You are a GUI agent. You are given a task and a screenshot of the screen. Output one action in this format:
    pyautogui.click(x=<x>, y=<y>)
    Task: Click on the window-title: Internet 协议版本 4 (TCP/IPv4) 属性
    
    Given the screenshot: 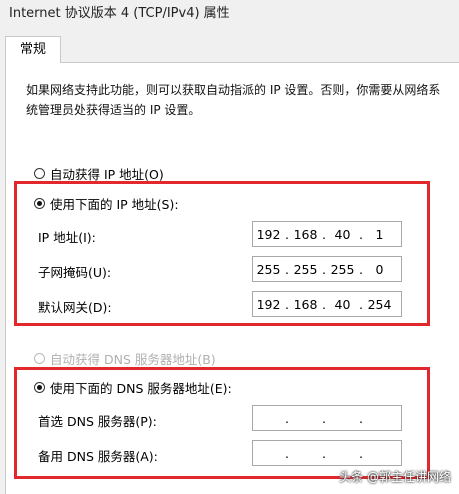 What is the action you would take?
    pyautogui.click(x=119, y=13)
    